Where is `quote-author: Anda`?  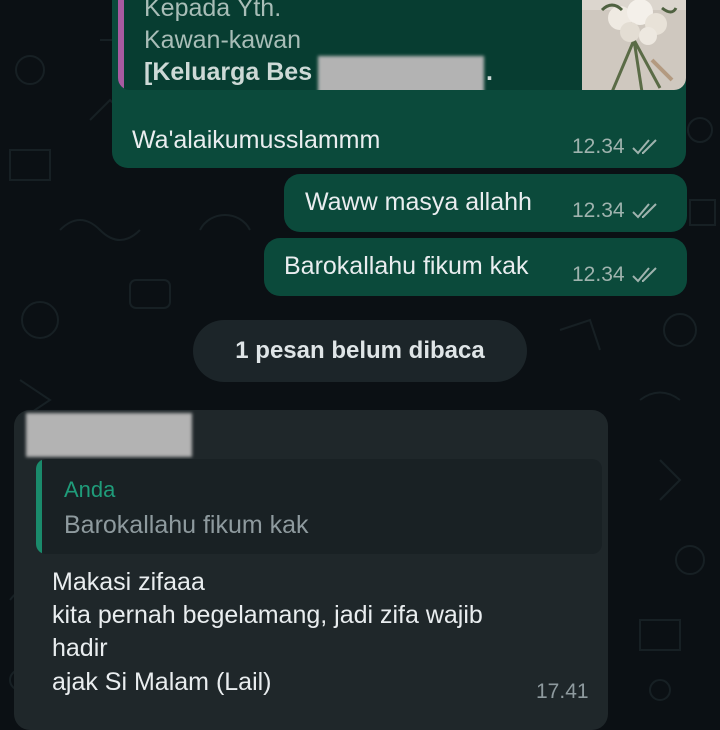 quote-author: Anda is located at coordinates (90, 489).